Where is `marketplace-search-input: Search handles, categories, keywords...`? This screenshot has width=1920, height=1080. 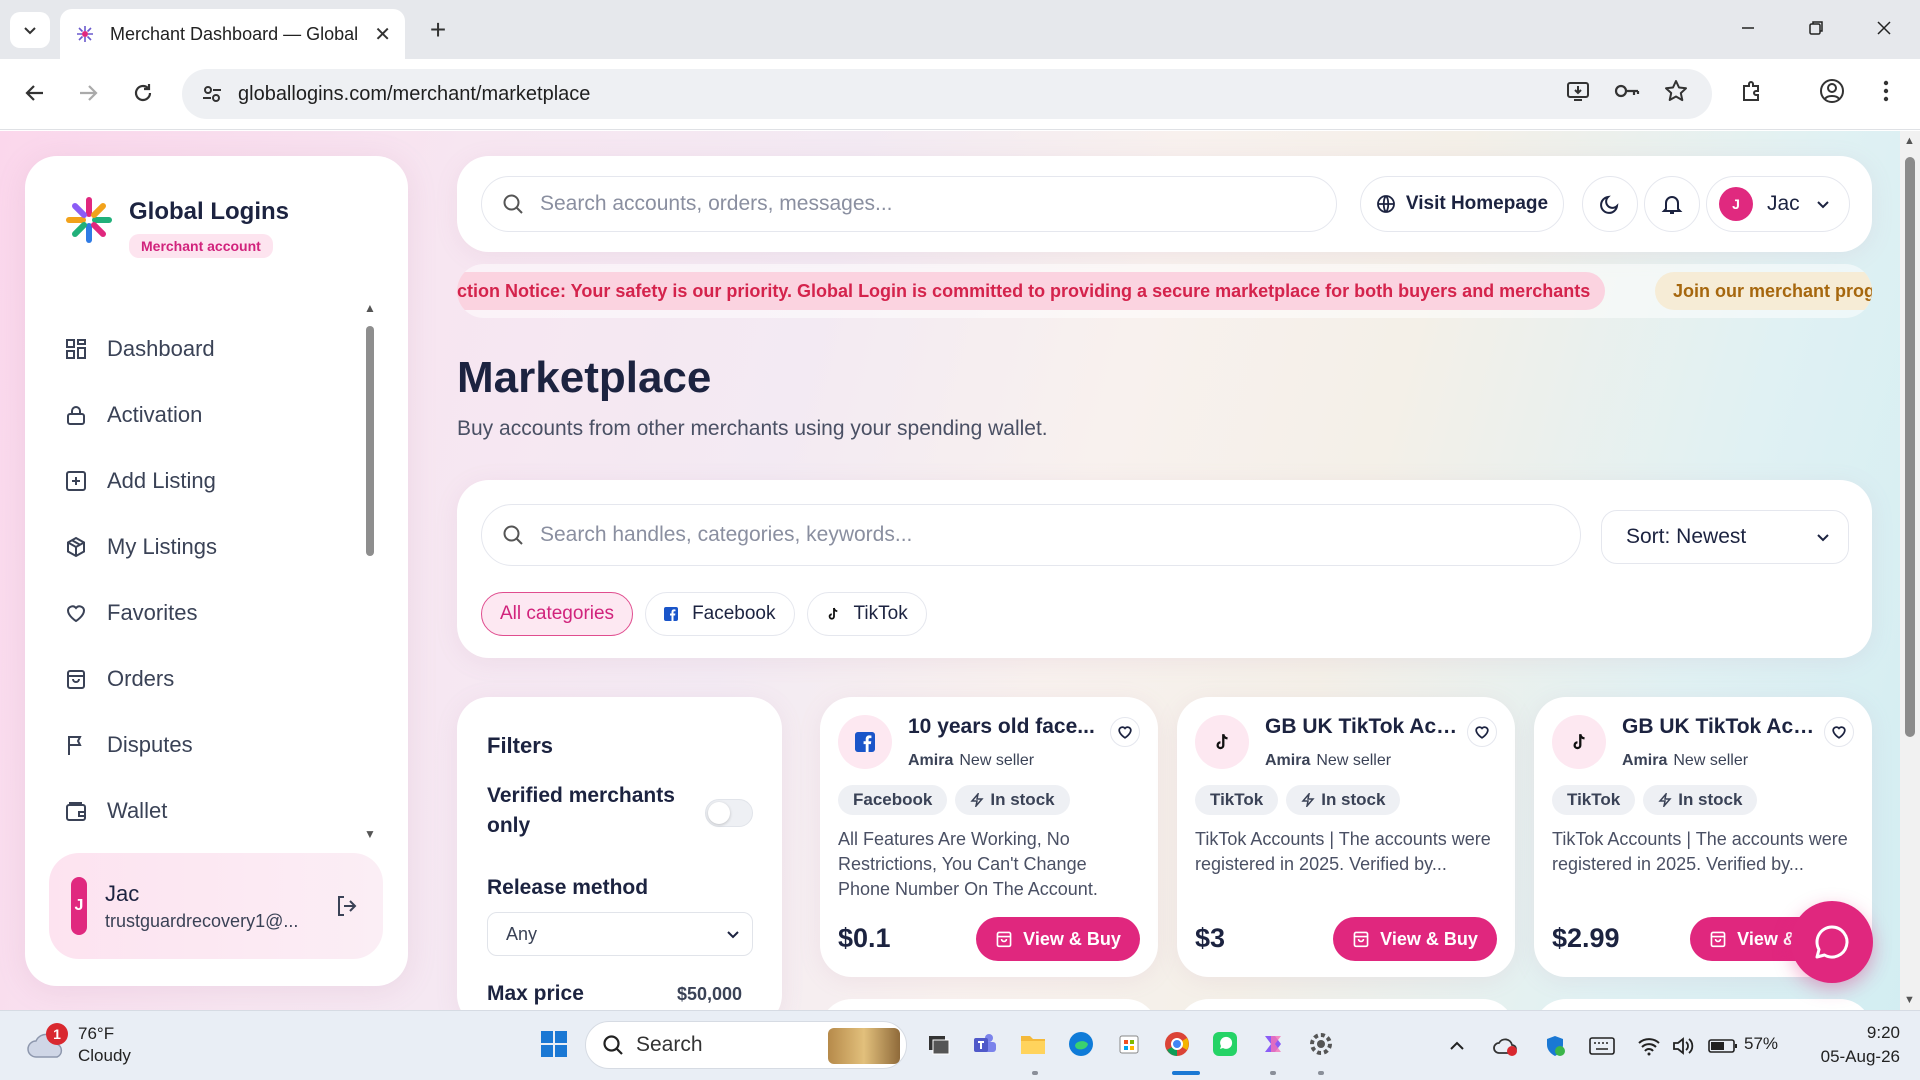 marketplace-search-input: Search handles, categories, keywords... is located at coordinates (1031, 535).